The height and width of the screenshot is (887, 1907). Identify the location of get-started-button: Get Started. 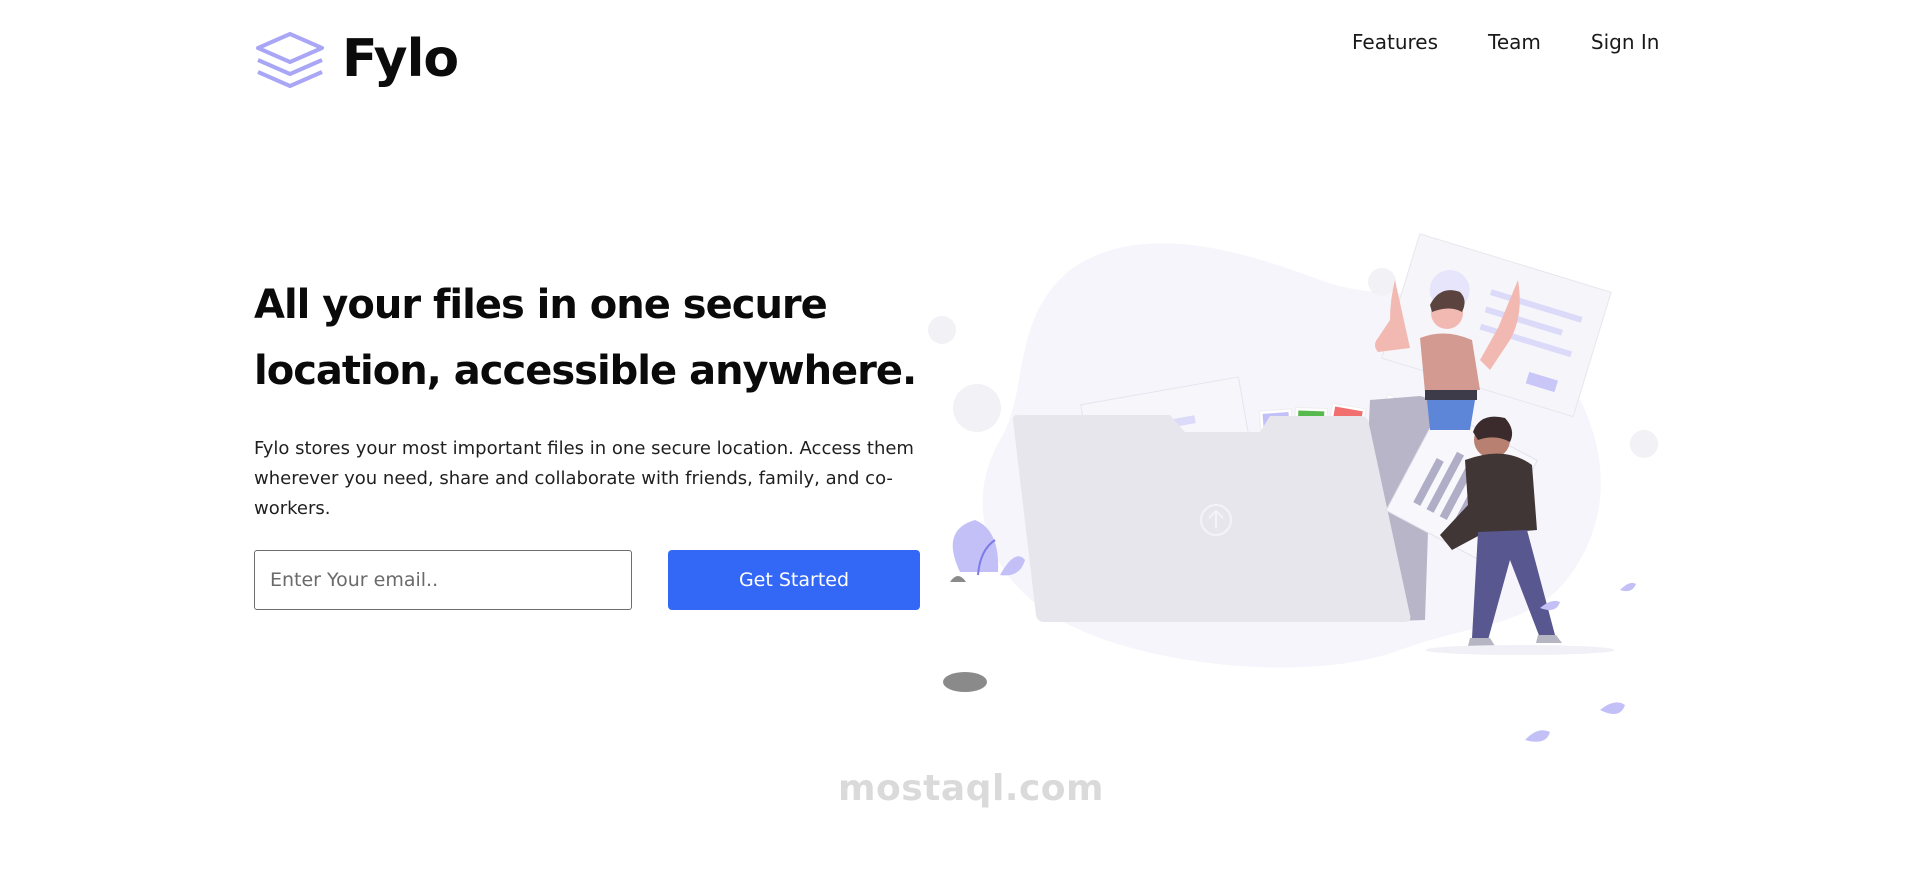
(794, 580).